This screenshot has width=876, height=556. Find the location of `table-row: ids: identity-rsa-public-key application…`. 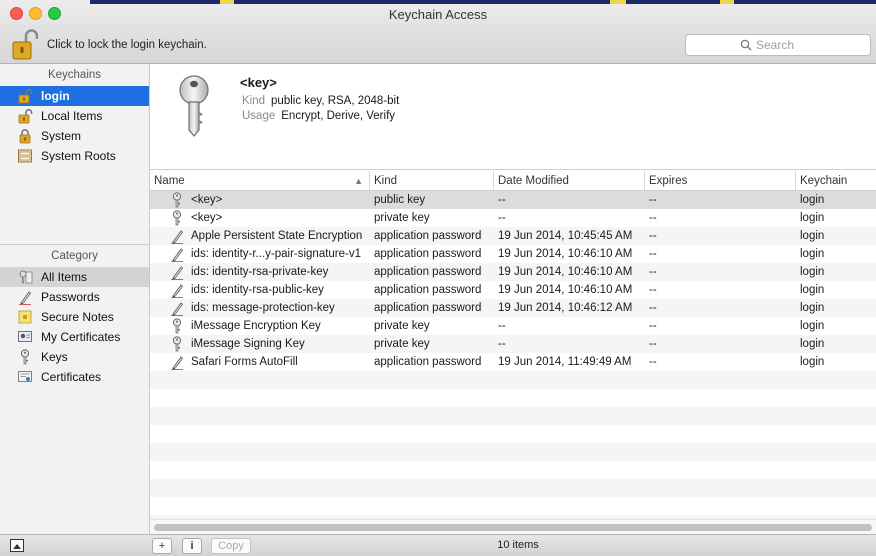

table-row: ids: identity-rsa-public-key application… is located at coordinates (513, 290).